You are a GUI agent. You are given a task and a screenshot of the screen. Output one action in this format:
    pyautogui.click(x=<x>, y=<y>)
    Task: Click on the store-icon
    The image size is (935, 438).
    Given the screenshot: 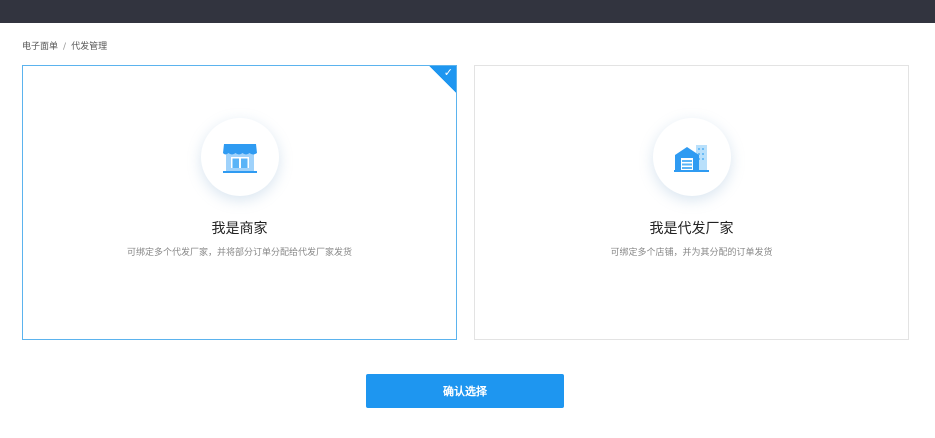 What is the action you would take?
    pyautogui.click(x=239, y=157)
    